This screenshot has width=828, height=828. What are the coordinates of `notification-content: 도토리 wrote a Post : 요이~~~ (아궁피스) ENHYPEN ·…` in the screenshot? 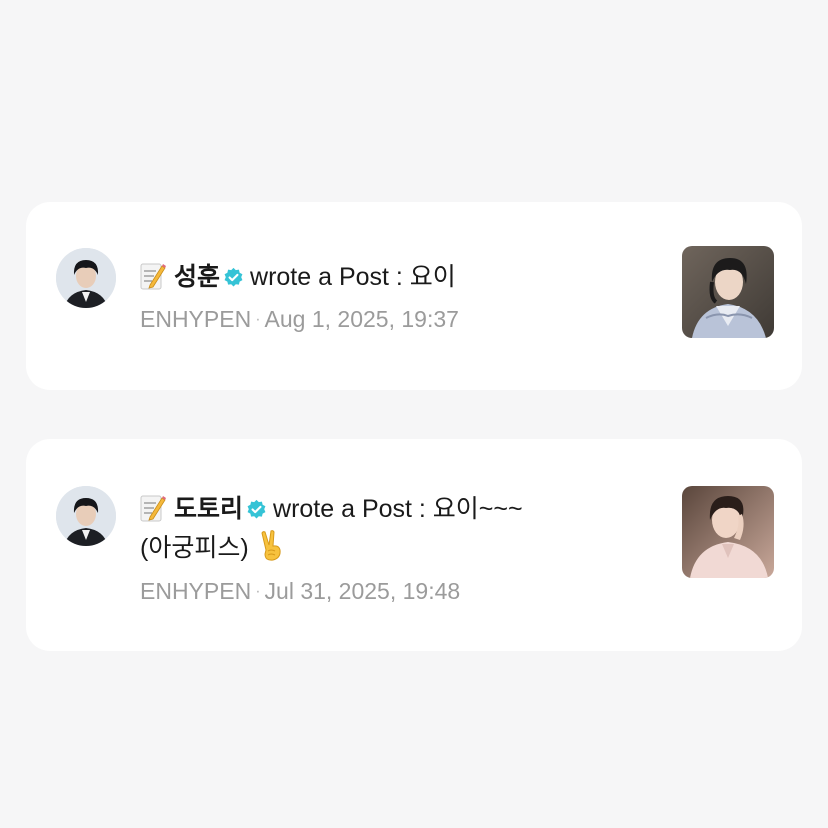 It's located at (411, 547).